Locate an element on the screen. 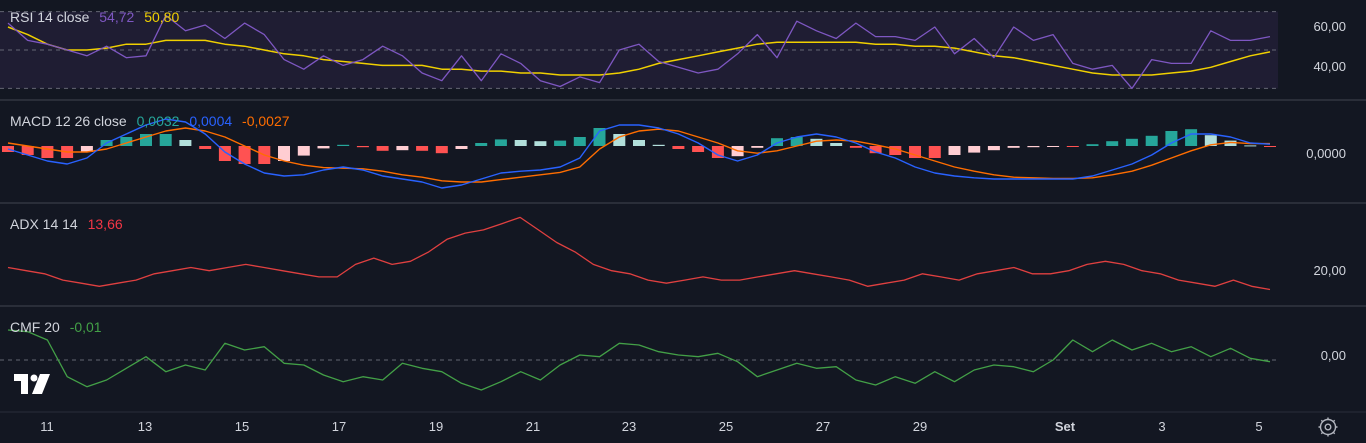 This screenshot has height=443, width=1366. x-tick-label: 5 is located at coordinates (1259, 426).